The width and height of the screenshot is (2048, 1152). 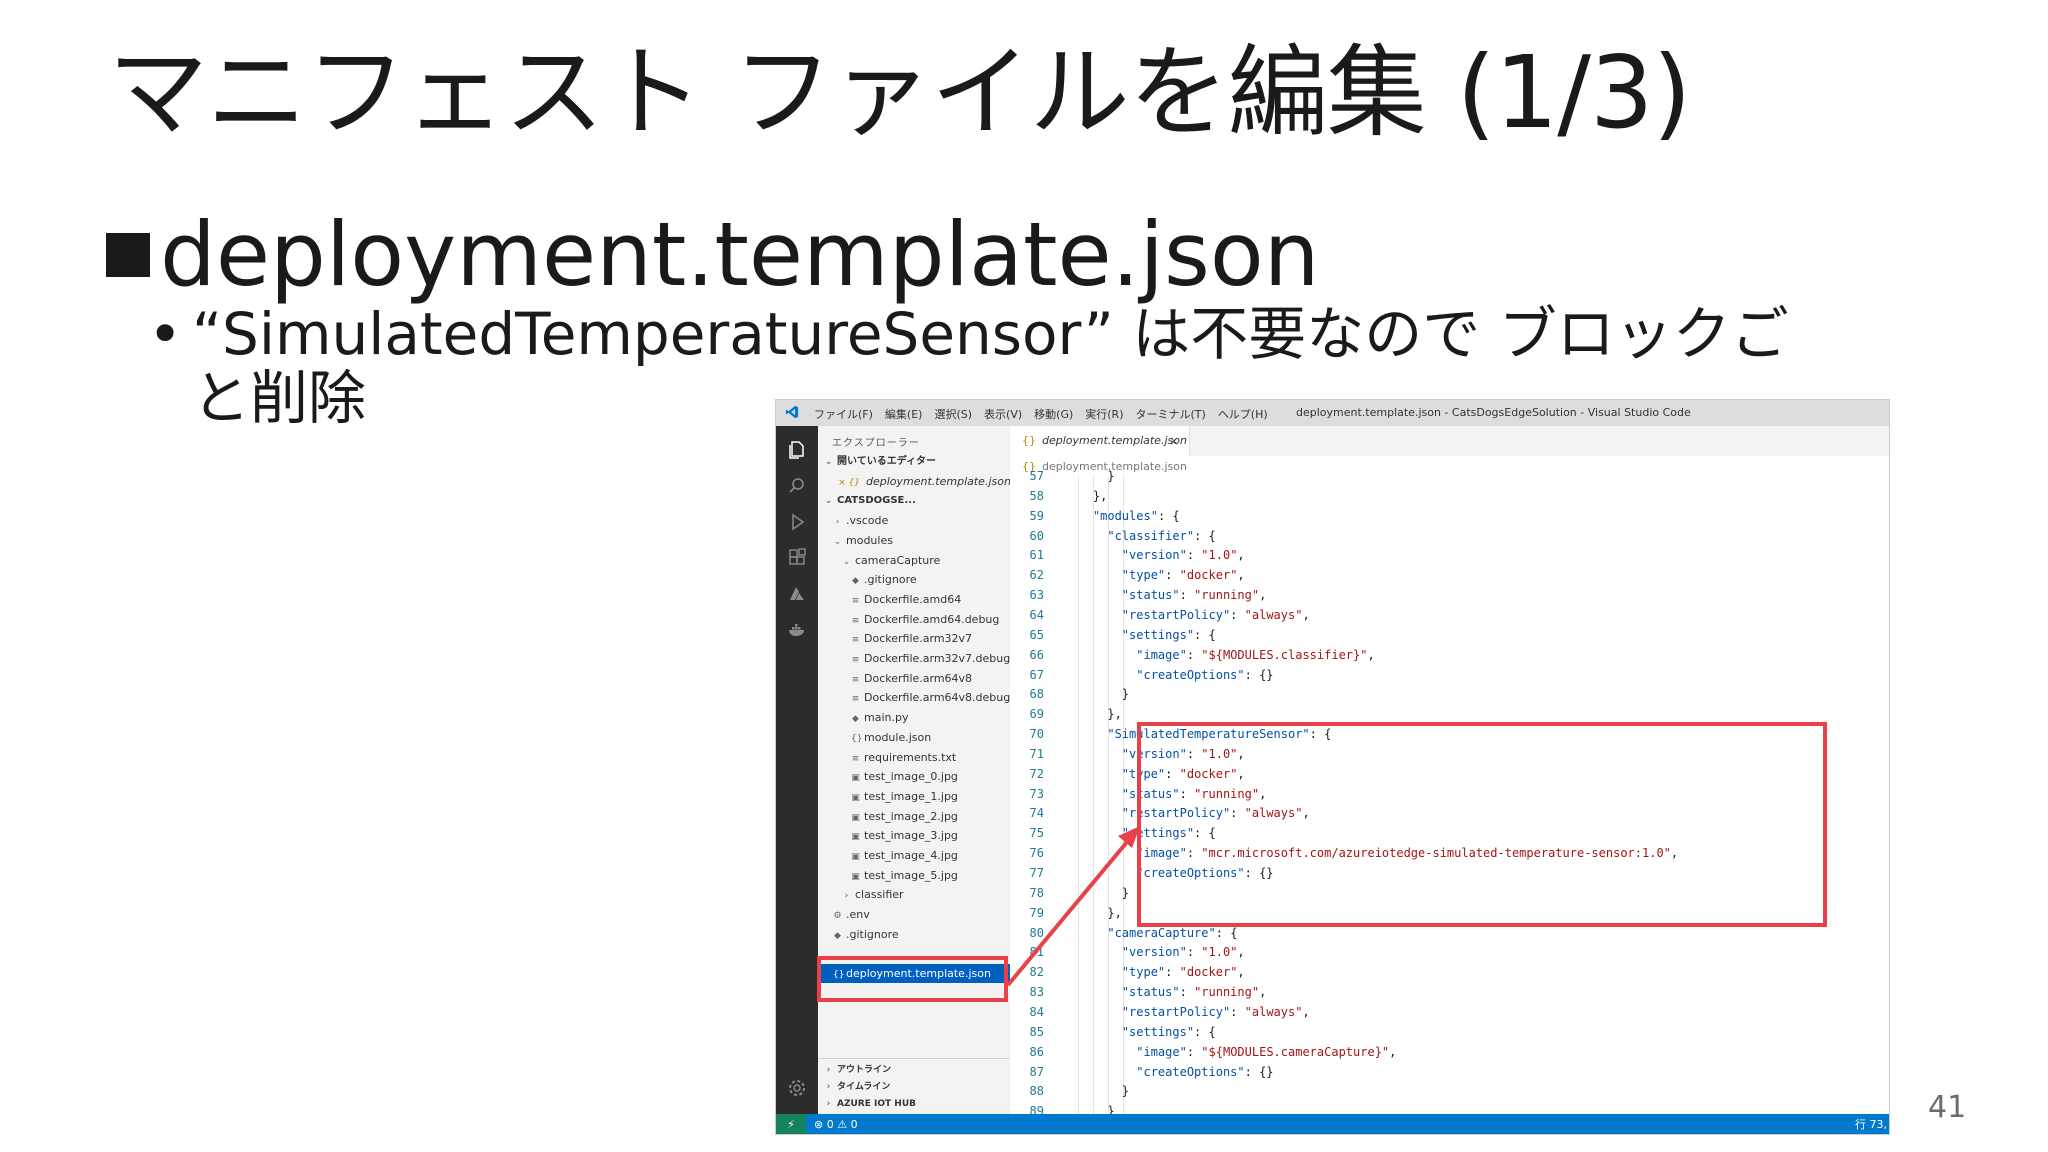 What do you see at coordinates (791, 1124) in the screenshot?
I see `remote-indicator: ⚡` at bounding box center [791, 1124].